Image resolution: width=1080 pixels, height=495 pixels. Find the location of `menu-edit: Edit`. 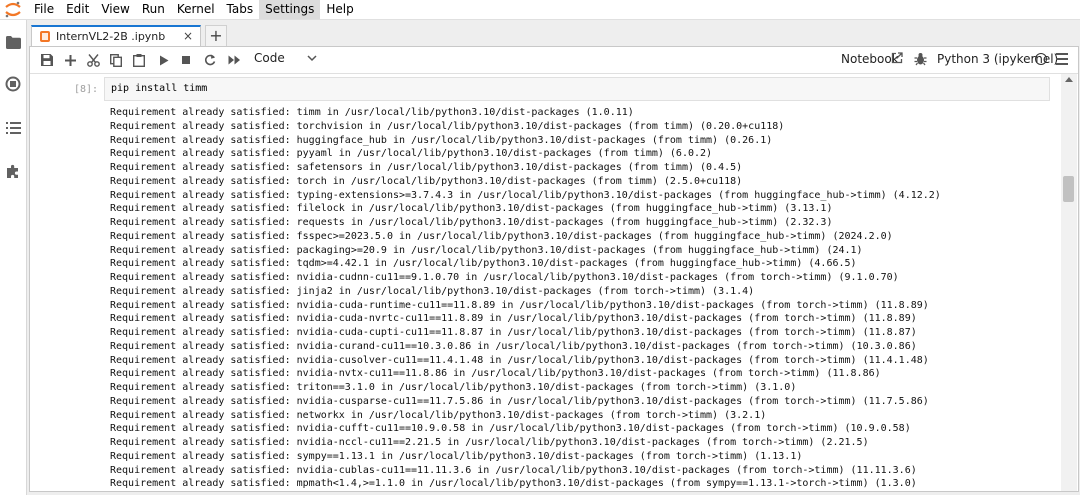

menu-edit: Edit is located at coordinates (77, 9).